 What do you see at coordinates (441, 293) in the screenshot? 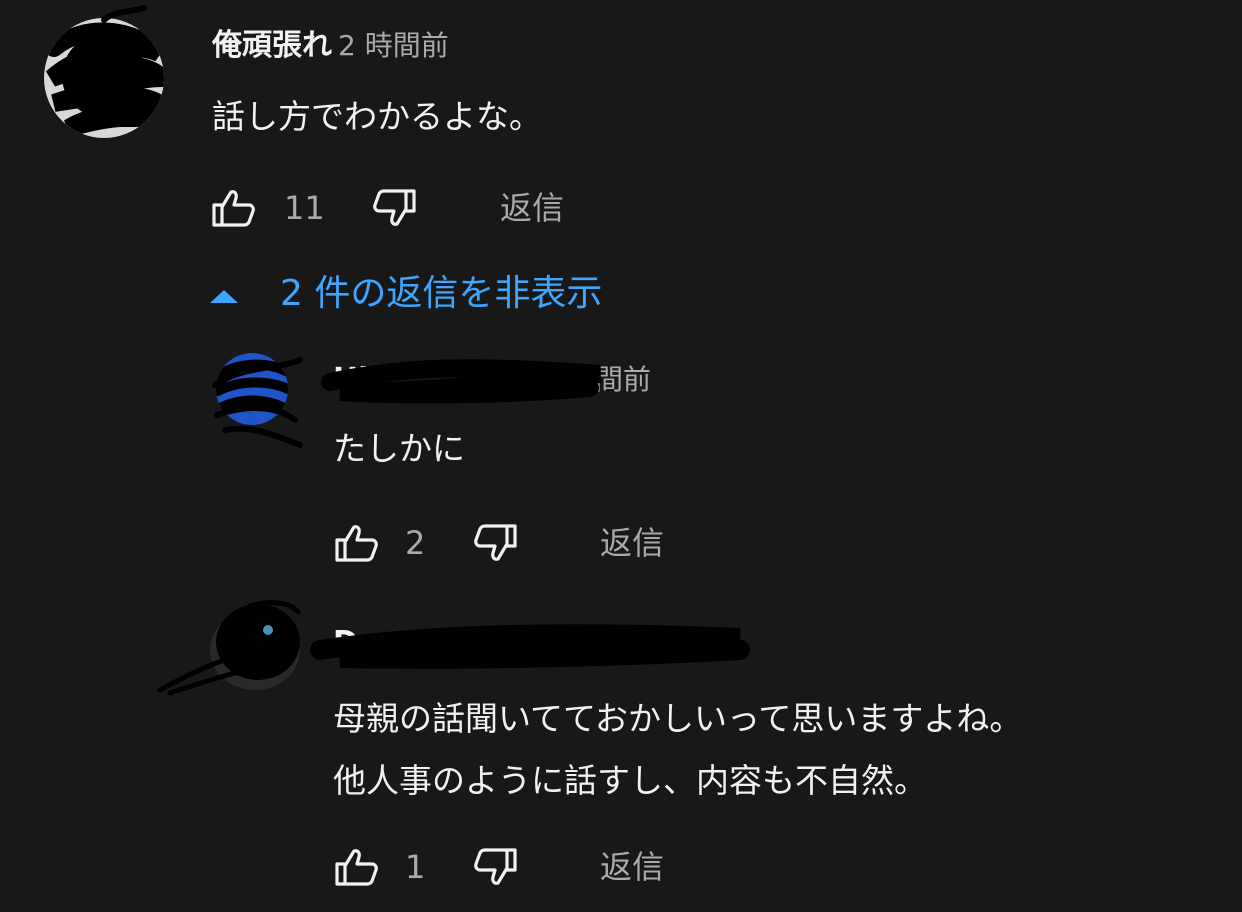
I see `hide-replies-label: 2 件の返信を非表示` at bounding box center [441, 293].